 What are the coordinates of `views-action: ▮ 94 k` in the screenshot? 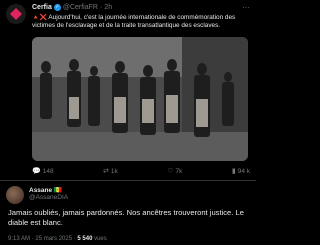 It's located at (241, 171).